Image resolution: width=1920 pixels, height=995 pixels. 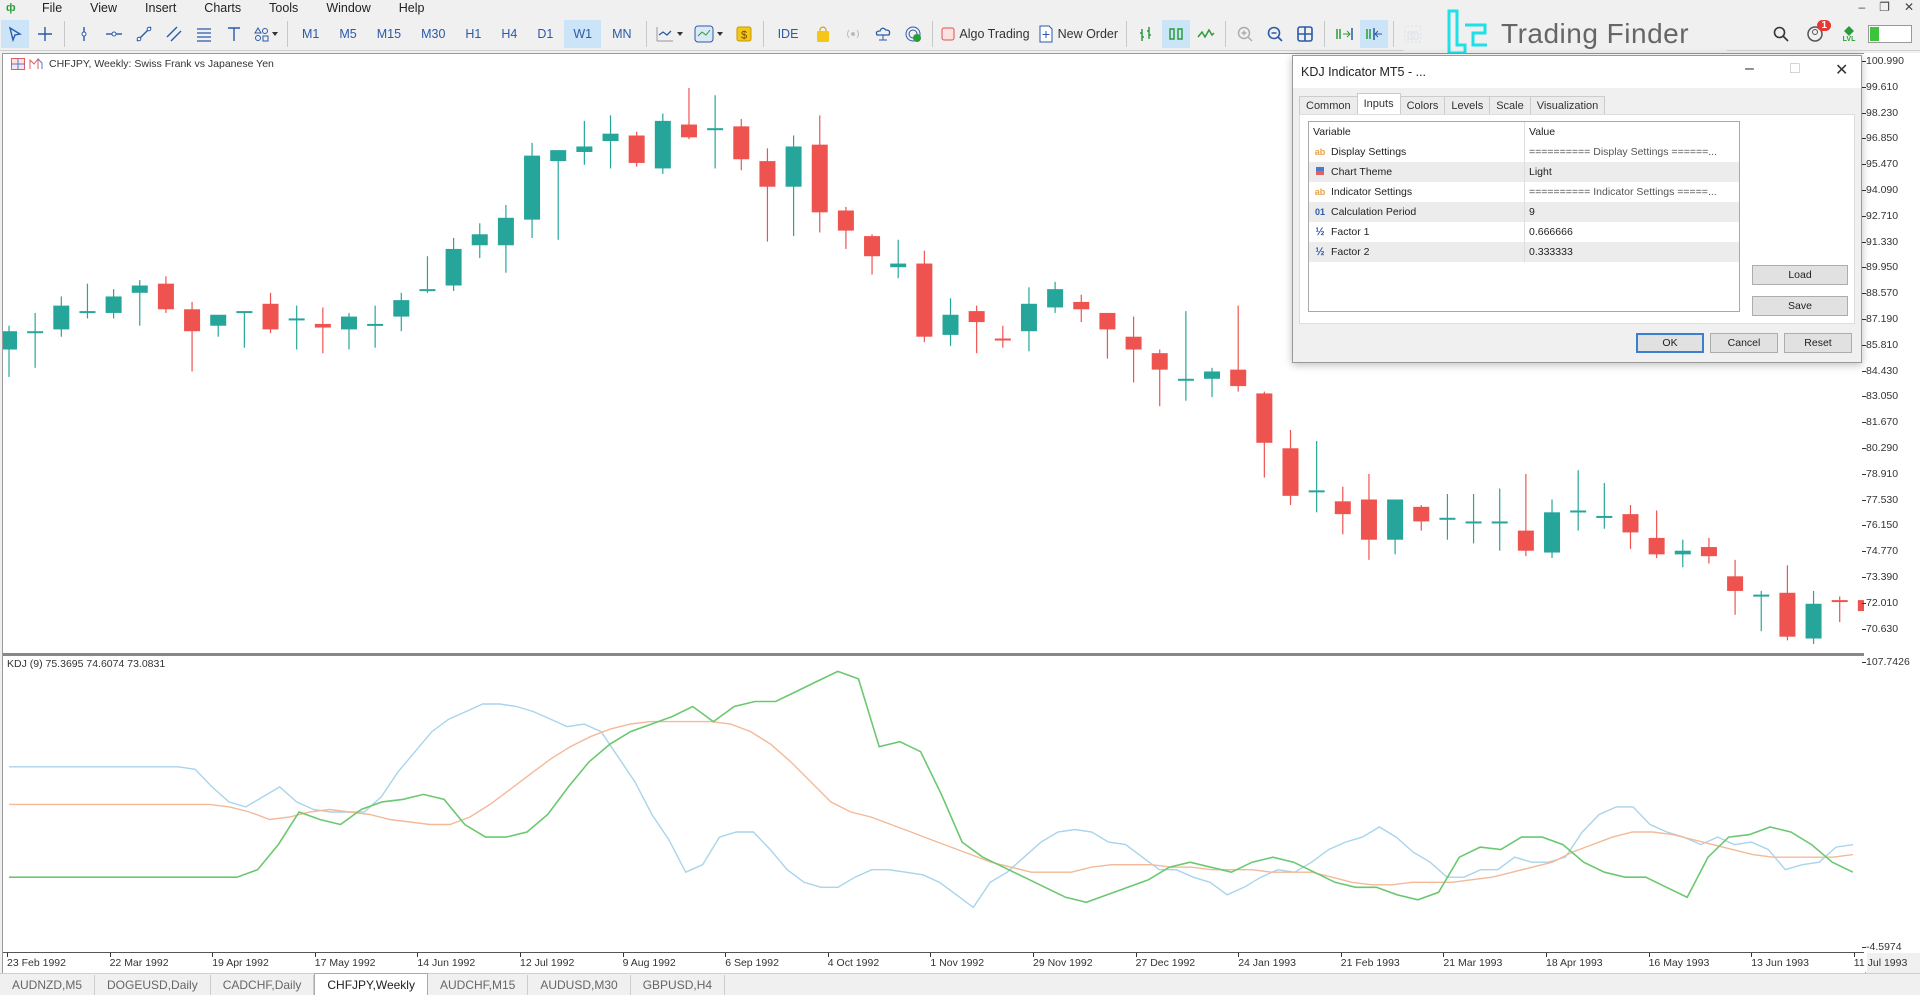 I want to click on timeframe-h4: H4, so click(x=509, y=34).